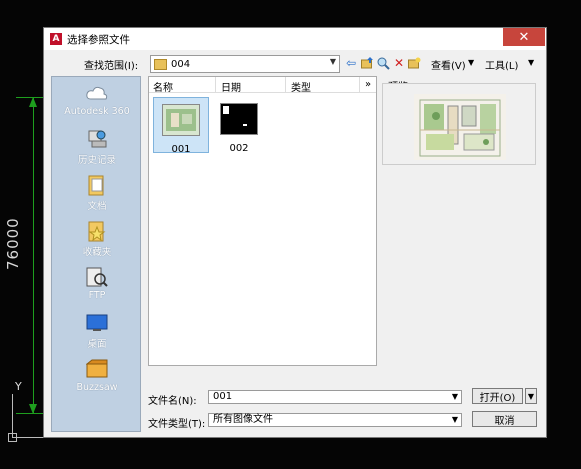  I want to click on delete-icon: ✕, so click(399, 63).